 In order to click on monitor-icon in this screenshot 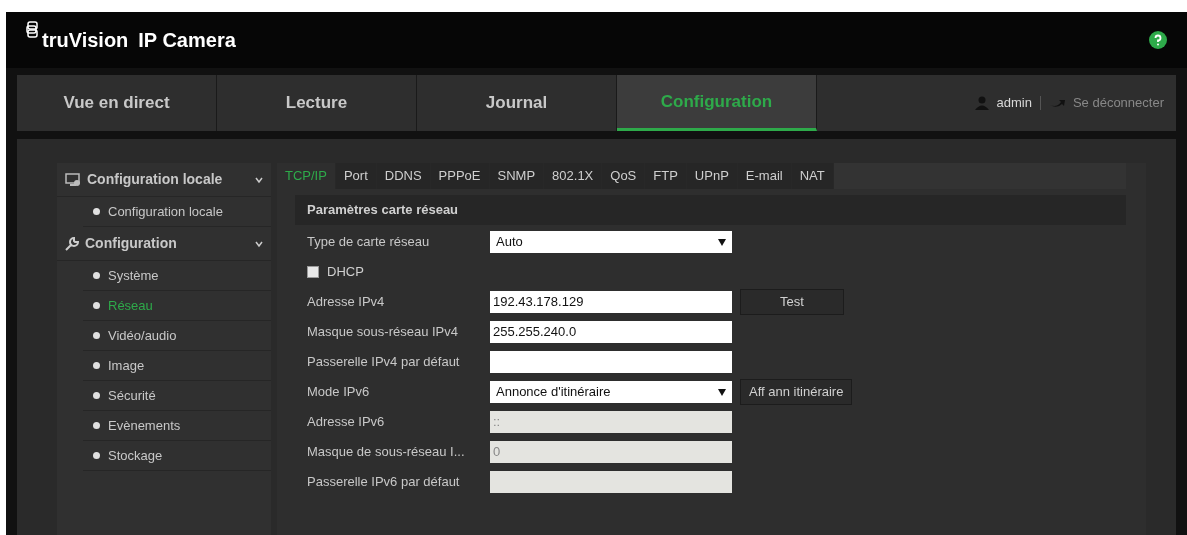, I will do `click(73, 179)`.